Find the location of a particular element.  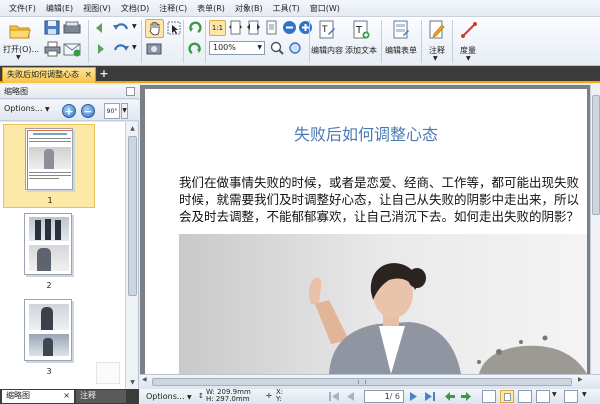

fit-width-button is located at coordinates (253, 27).